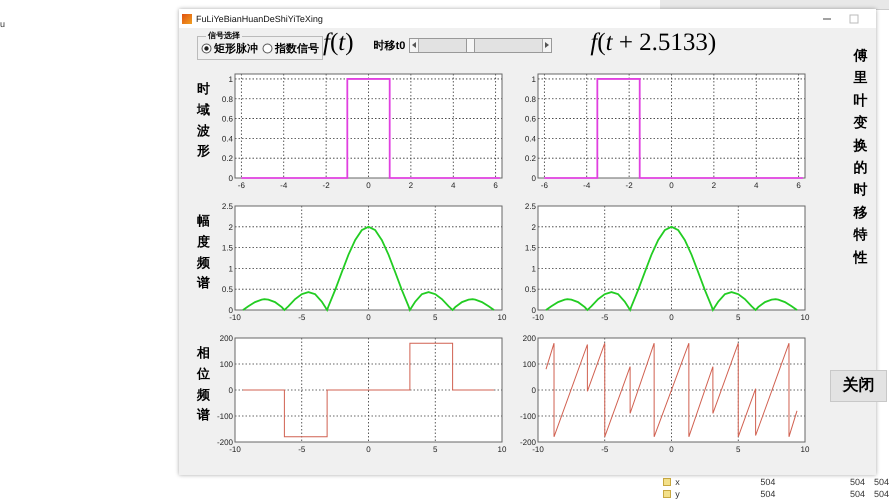  Describe the element at coordinates (678, 494) in the screenshot. I see `variable-name: y` at that location.